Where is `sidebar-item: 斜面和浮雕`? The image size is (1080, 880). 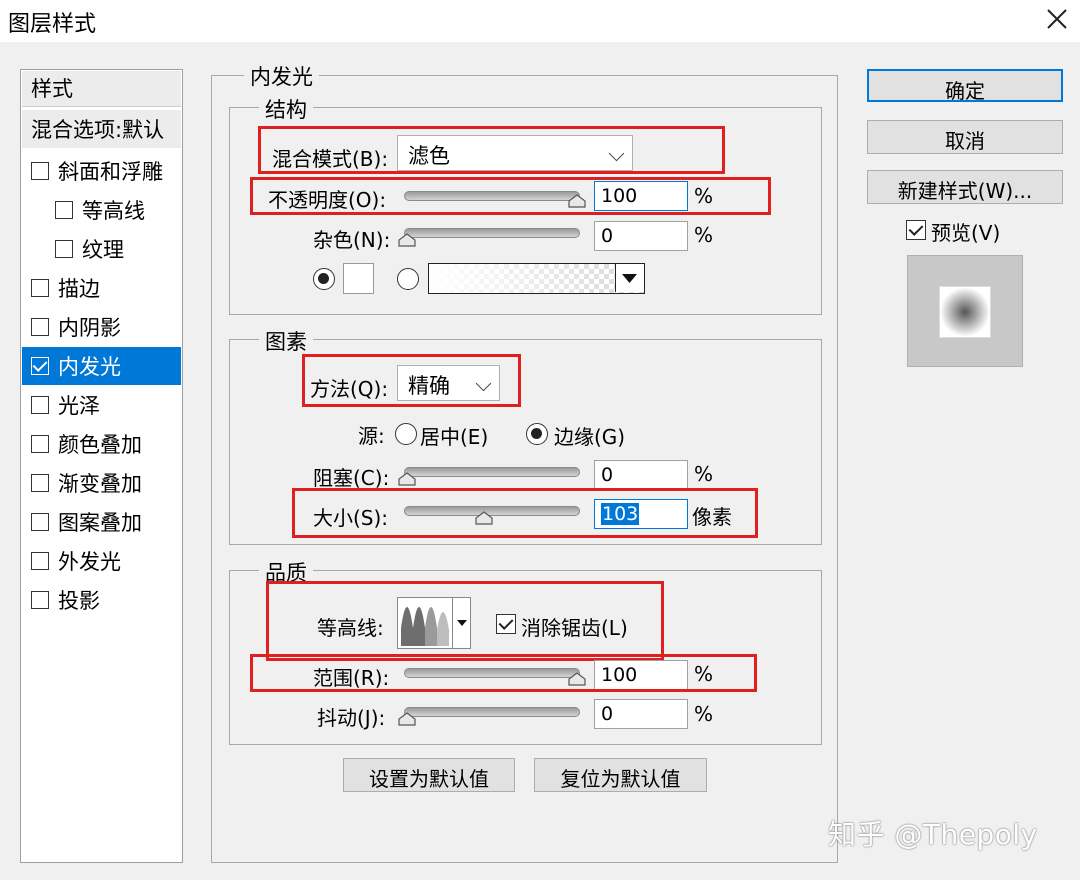 sidebar-item: 斜面和浮雕 is located at coordinates (101, 171).